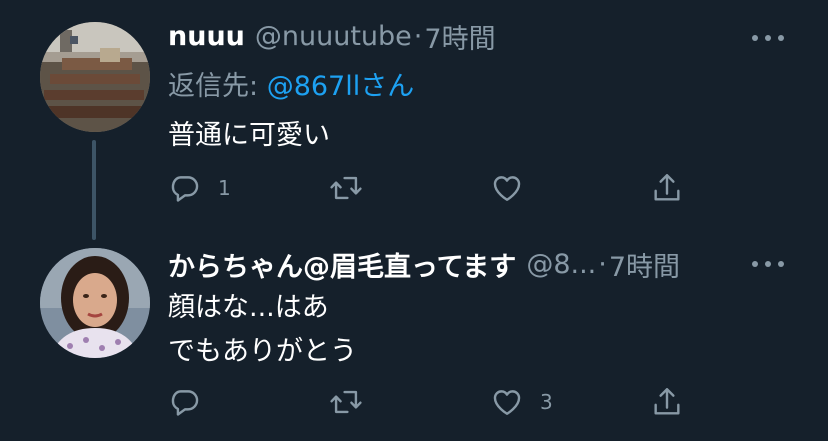 Image resolution: width=828 pixels, height=441 pixels. Describe the element at coordinates (224, 188) in the screenshot. I see `reply-count: 1` at that location.